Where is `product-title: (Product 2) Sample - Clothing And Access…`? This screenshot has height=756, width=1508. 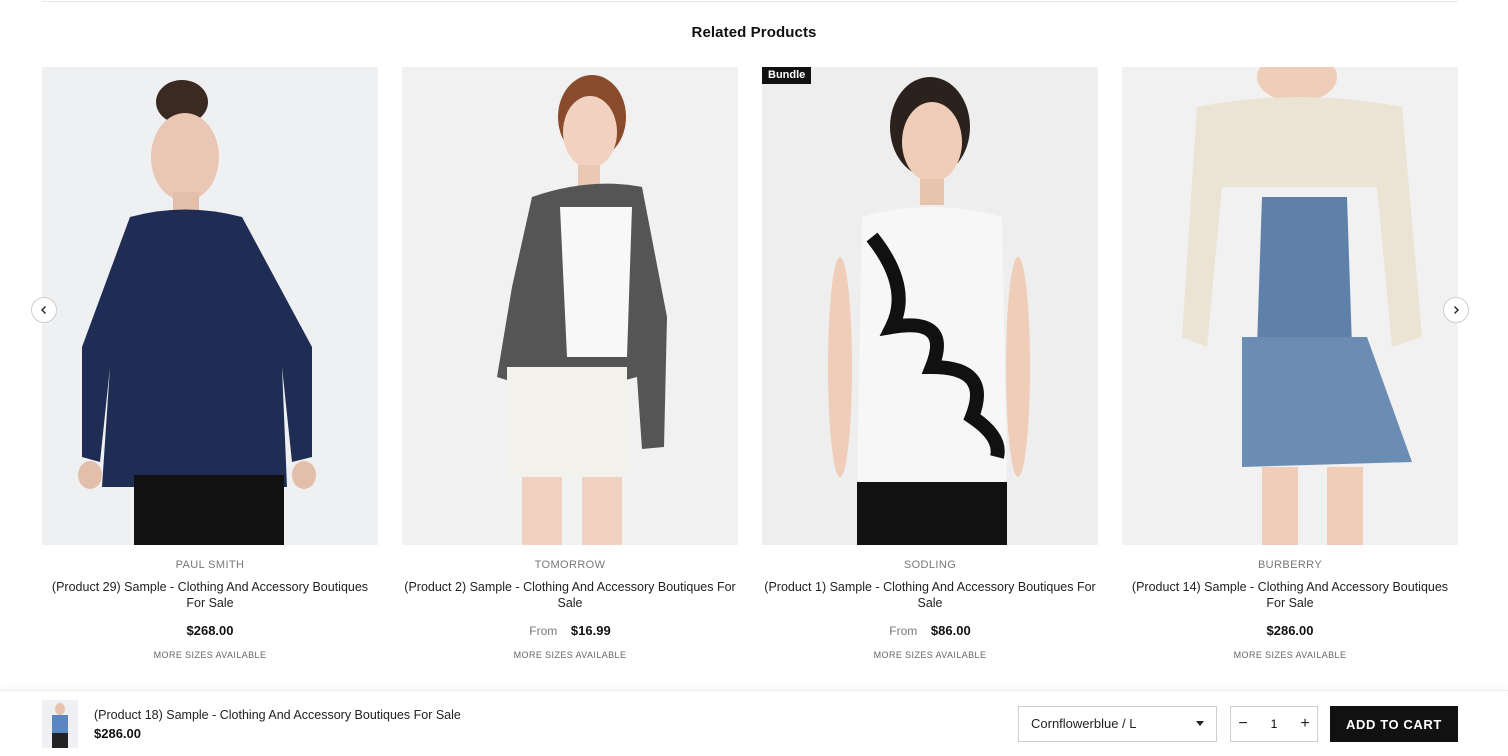 product-title: (Product 2) Sample - Clothing And Access… is located at coordinates (570, 595).